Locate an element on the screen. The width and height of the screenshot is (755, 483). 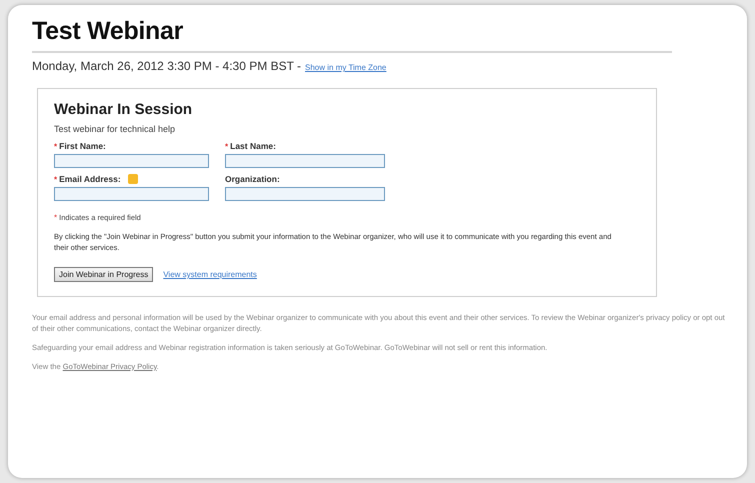
time-zone-link: Show in my Time Zone is located at coordinates (345, 67).